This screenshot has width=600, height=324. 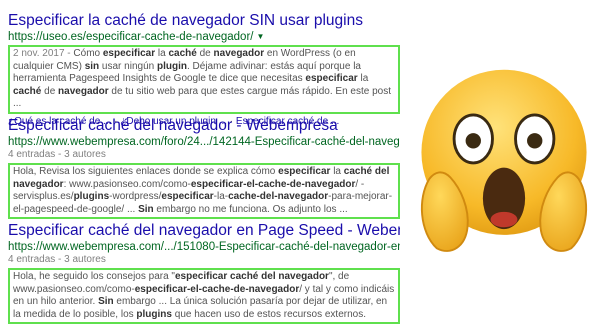 I want to click on snippet-text: usar ningún, so click(x=128, y=66).